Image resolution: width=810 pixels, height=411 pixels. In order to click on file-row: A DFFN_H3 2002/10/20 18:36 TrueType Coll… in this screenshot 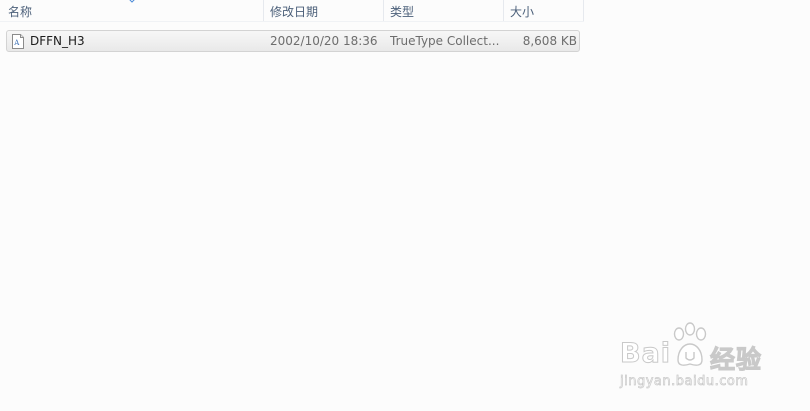, I will do `click(293, 41)`.